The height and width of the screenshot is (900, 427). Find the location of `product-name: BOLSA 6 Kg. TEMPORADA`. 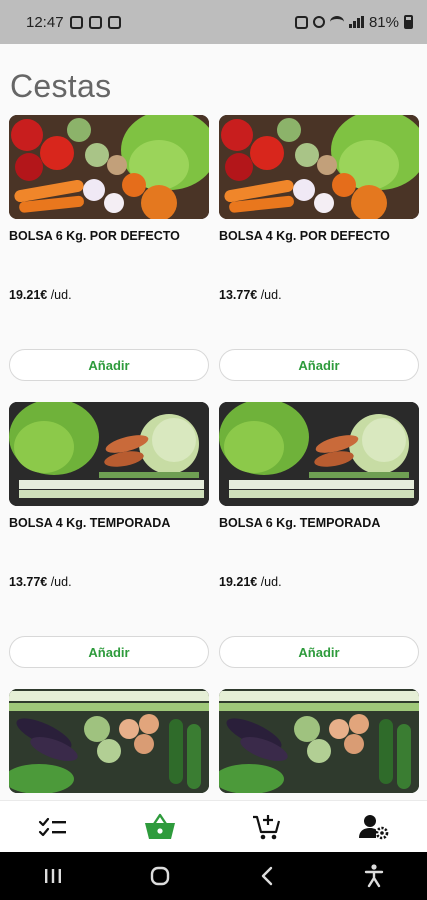

product-name: BOLSA 6 Kg. TEMPORADA is located at coordinates (300, 523).